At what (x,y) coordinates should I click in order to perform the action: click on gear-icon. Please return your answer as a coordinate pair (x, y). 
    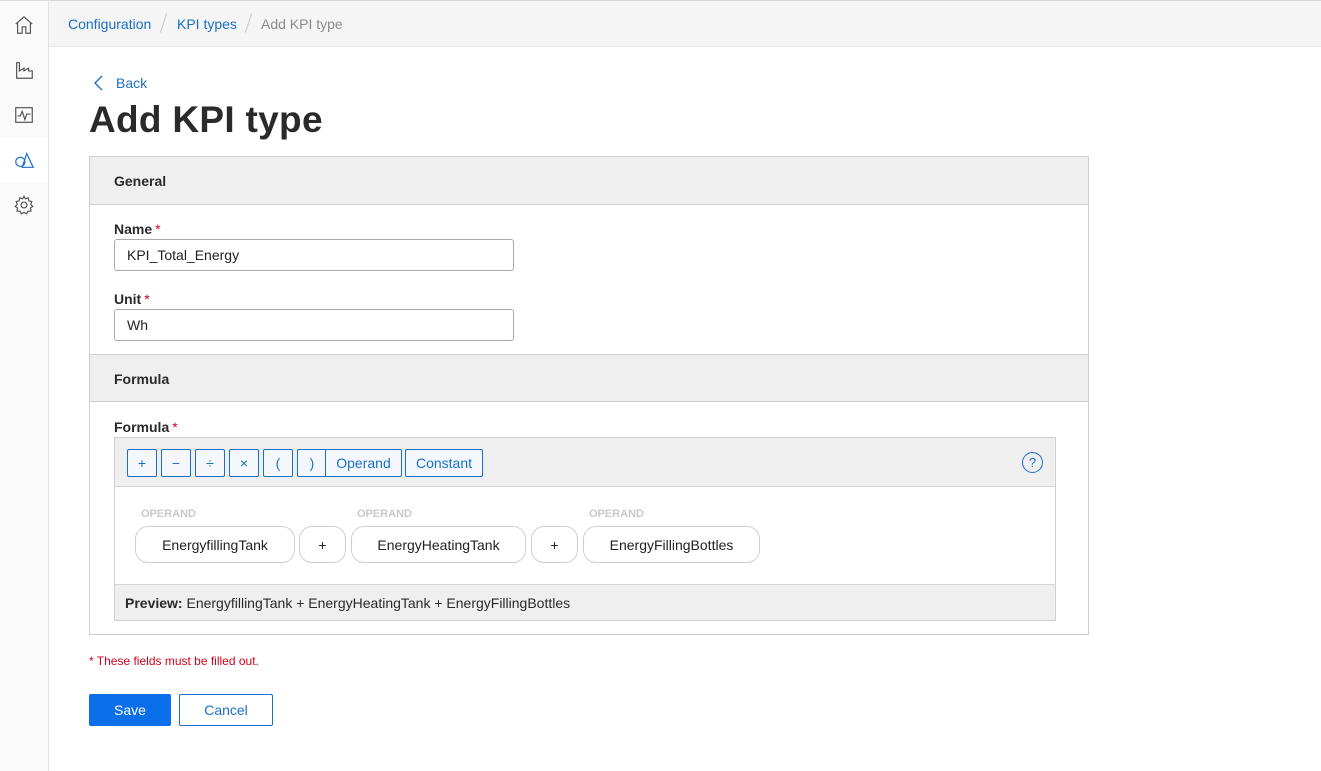
    Looking at the image, I should click on (24, 205).